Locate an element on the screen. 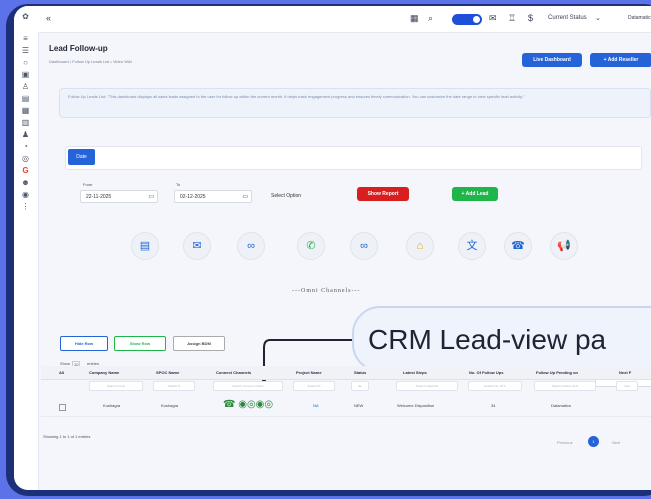  menu-icon: ≡ is located at coordinates (25, 38).